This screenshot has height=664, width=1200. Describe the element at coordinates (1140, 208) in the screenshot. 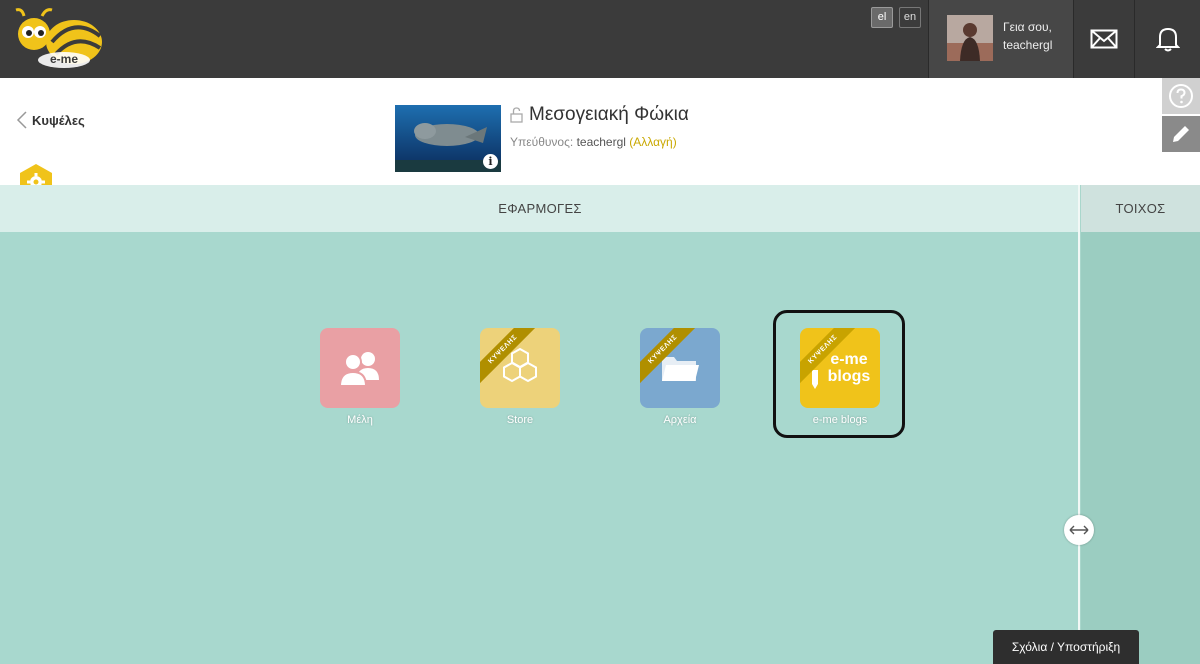

I see `tab-wall: ΤΟΙΧΟΣ` at that location.